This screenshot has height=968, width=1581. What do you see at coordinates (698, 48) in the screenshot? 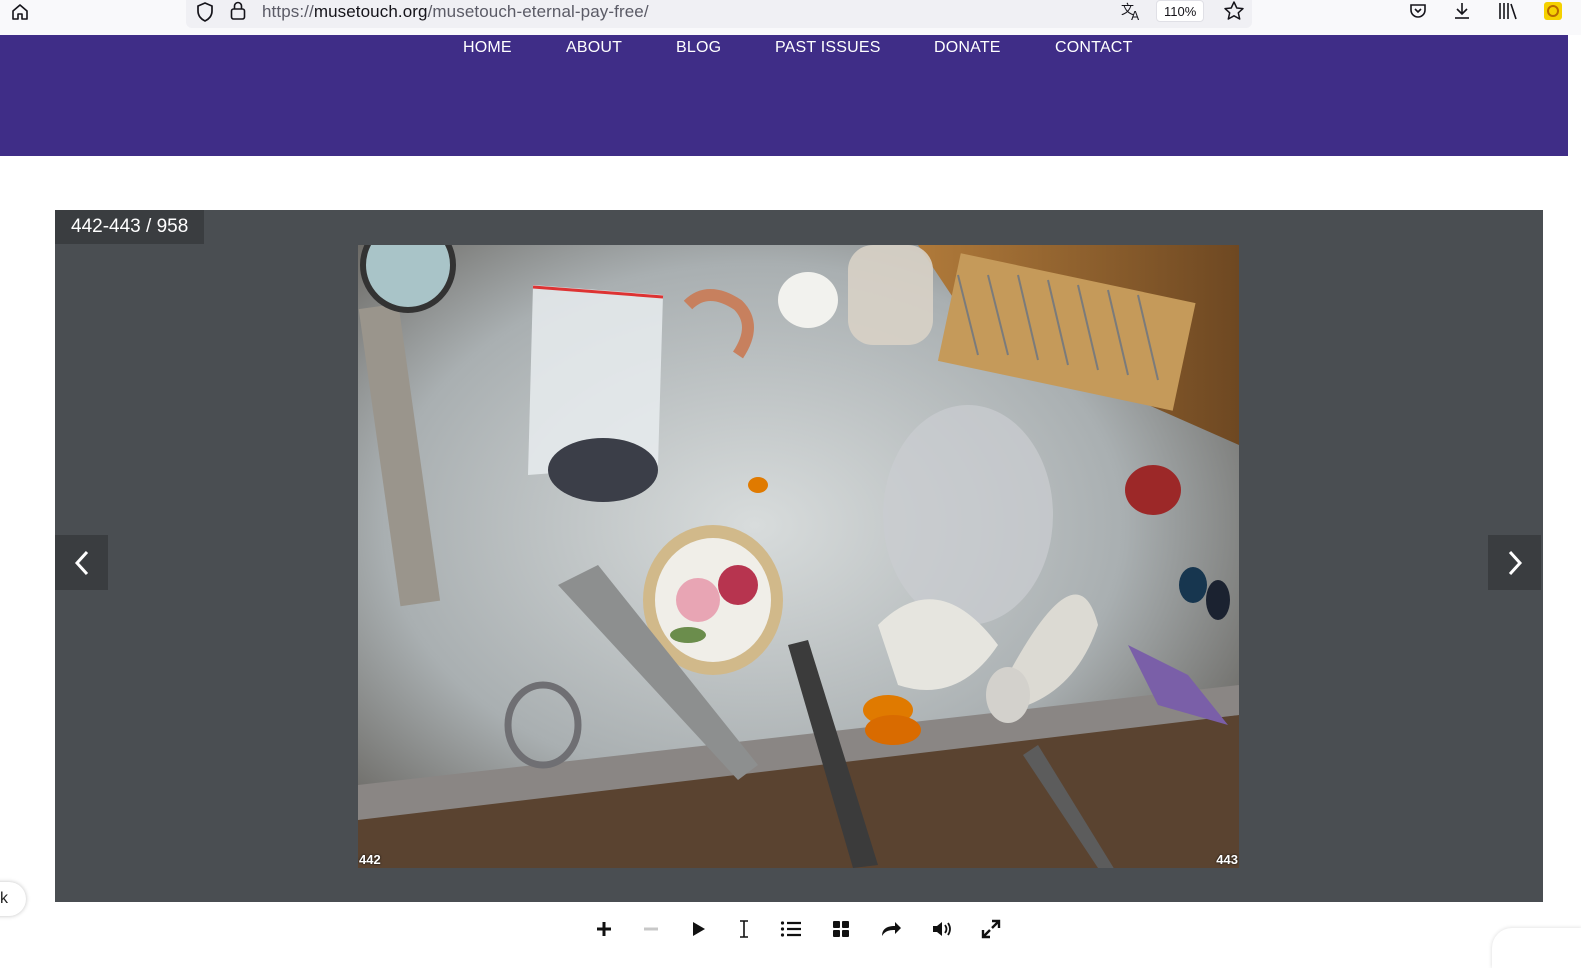
I see `nav-blog: BLOG` at bounding box center [698, 48].